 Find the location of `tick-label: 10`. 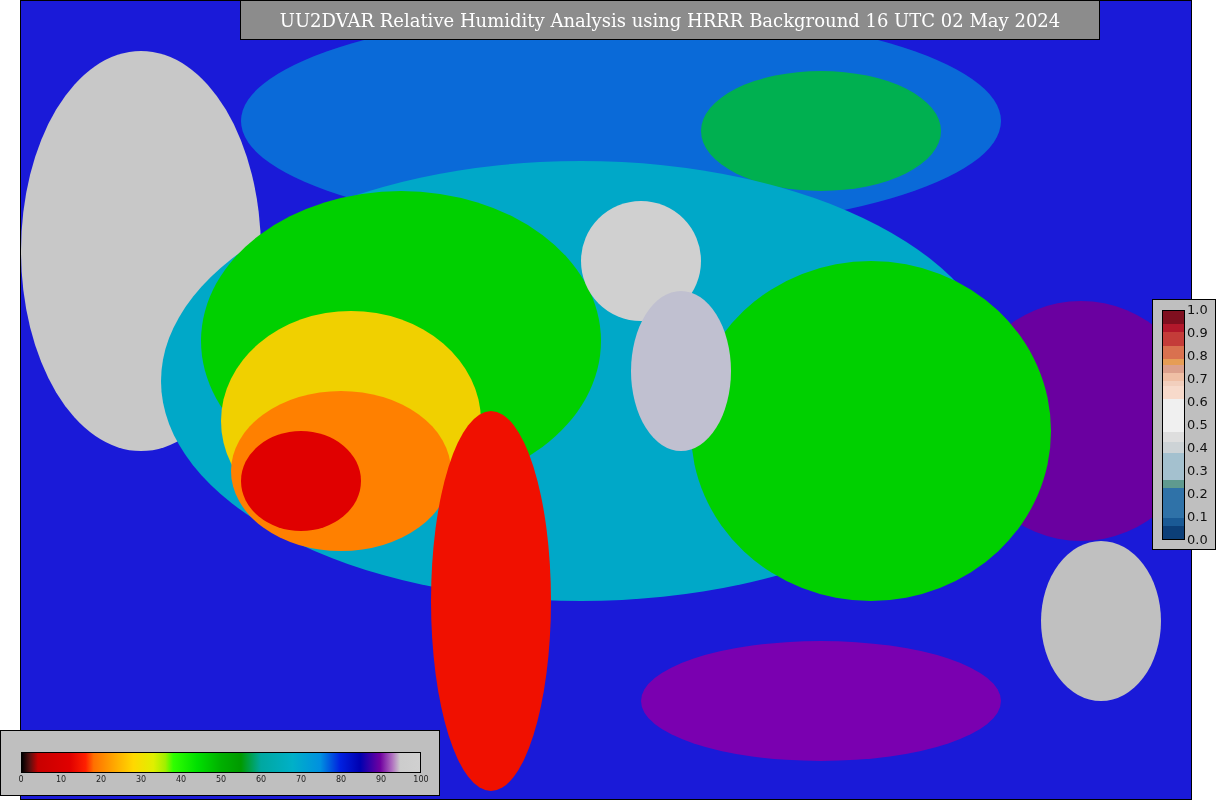

tick-label: 10 is located at coordinates (61, 779).